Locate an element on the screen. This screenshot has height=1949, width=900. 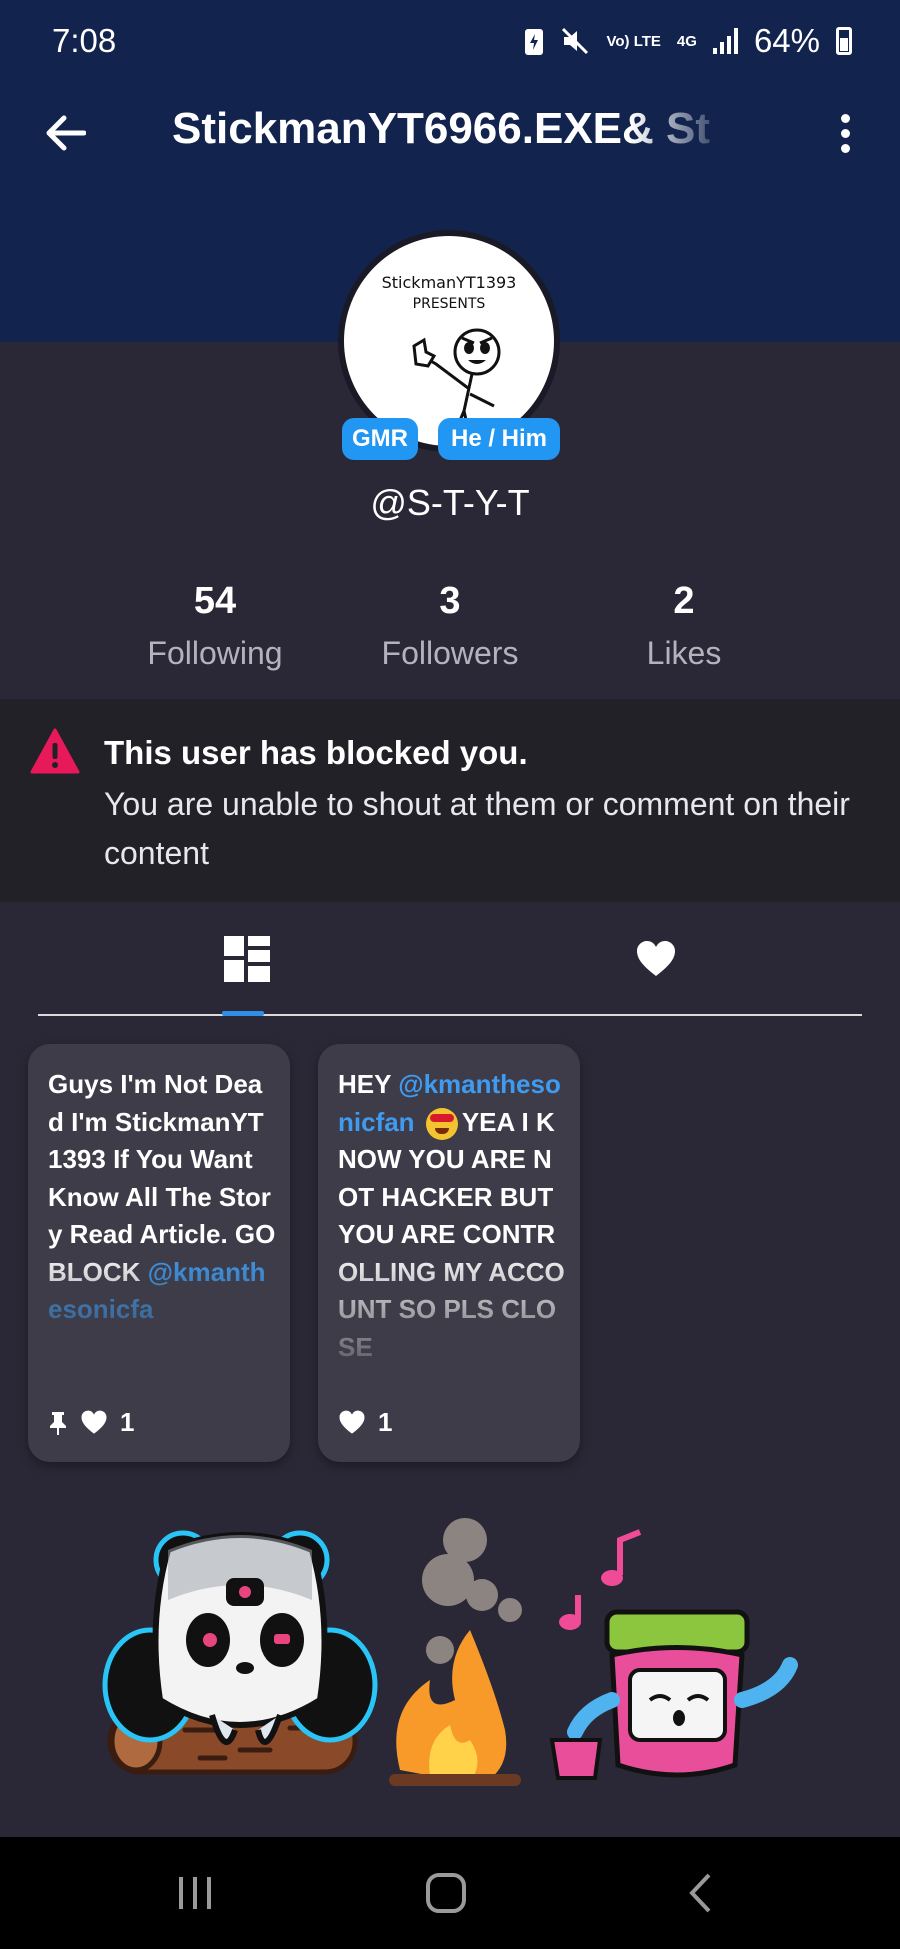
warning-icon is located at coordinates (55, 751).